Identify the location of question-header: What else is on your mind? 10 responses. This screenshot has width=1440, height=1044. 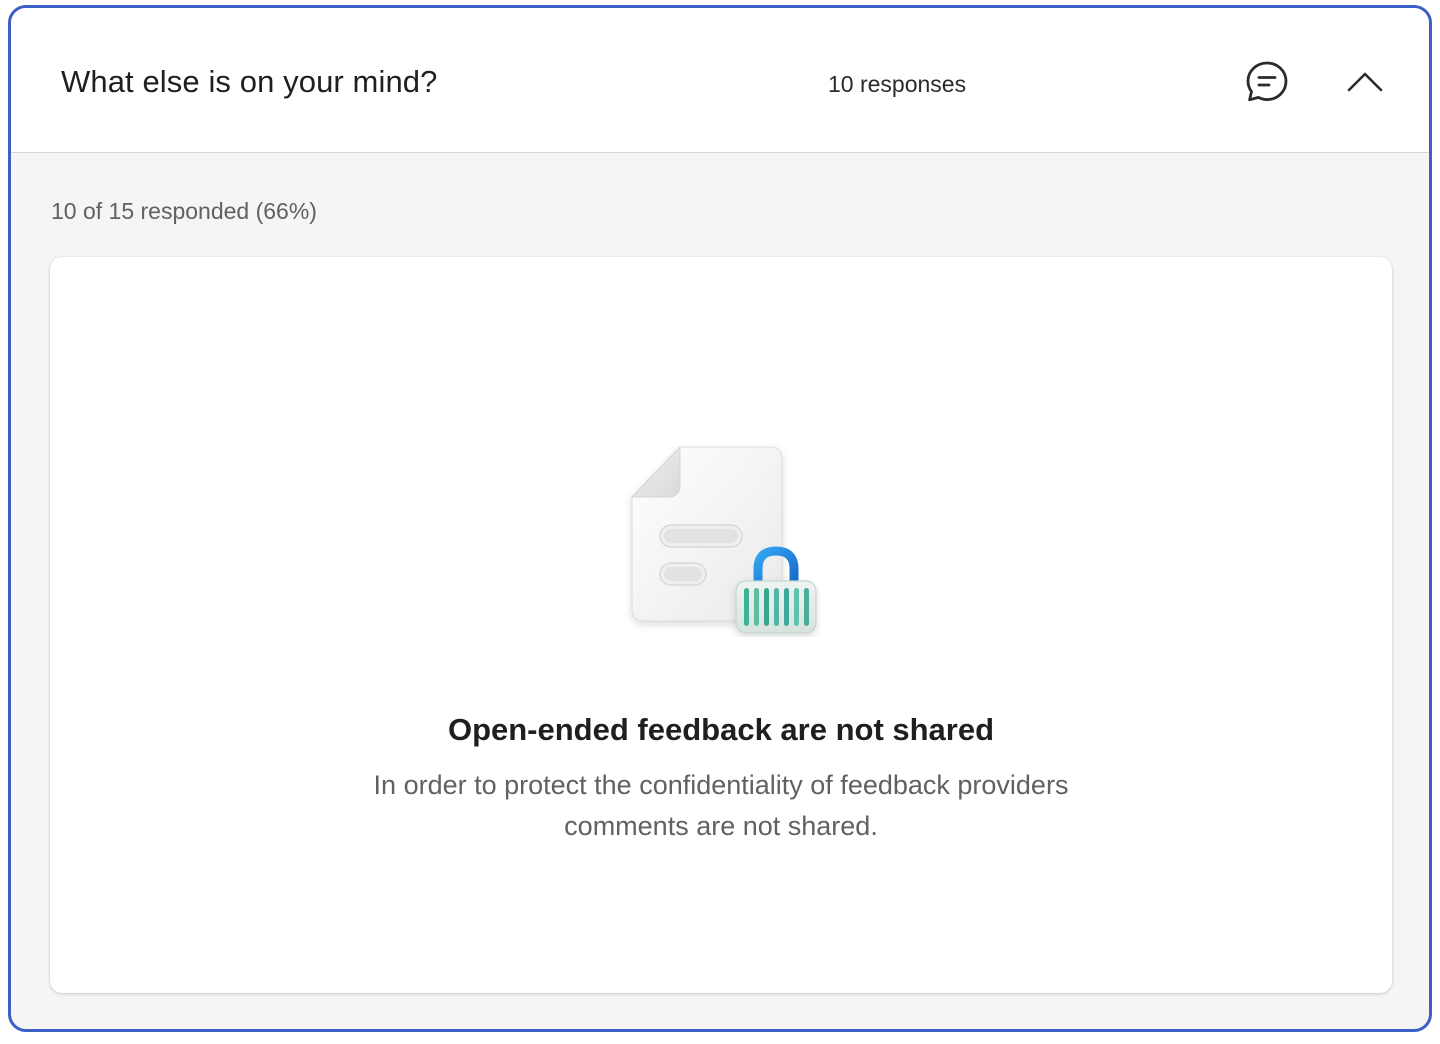
(720, 80).